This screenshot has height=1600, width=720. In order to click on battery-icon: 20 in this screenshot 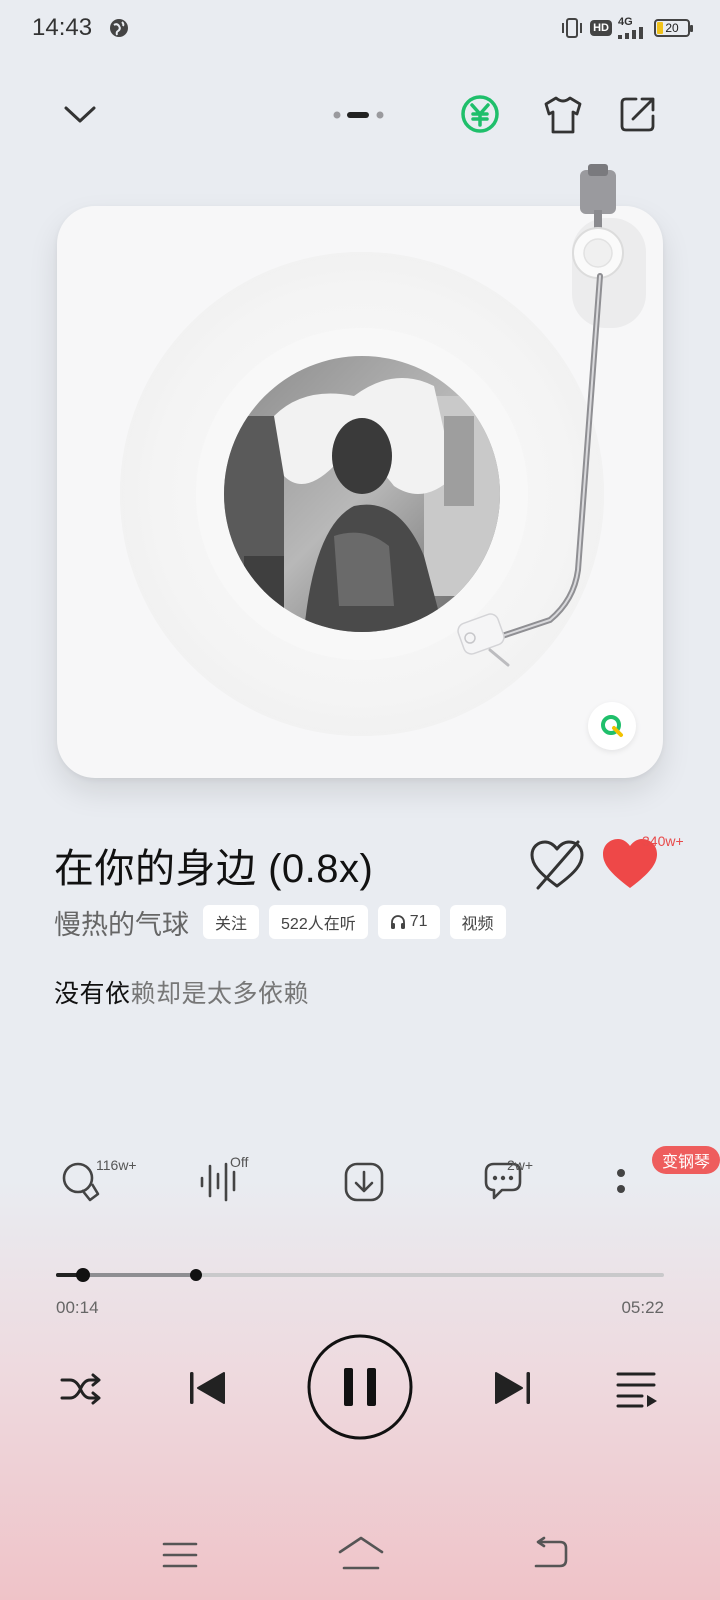, I will do `click(673, 28)`.